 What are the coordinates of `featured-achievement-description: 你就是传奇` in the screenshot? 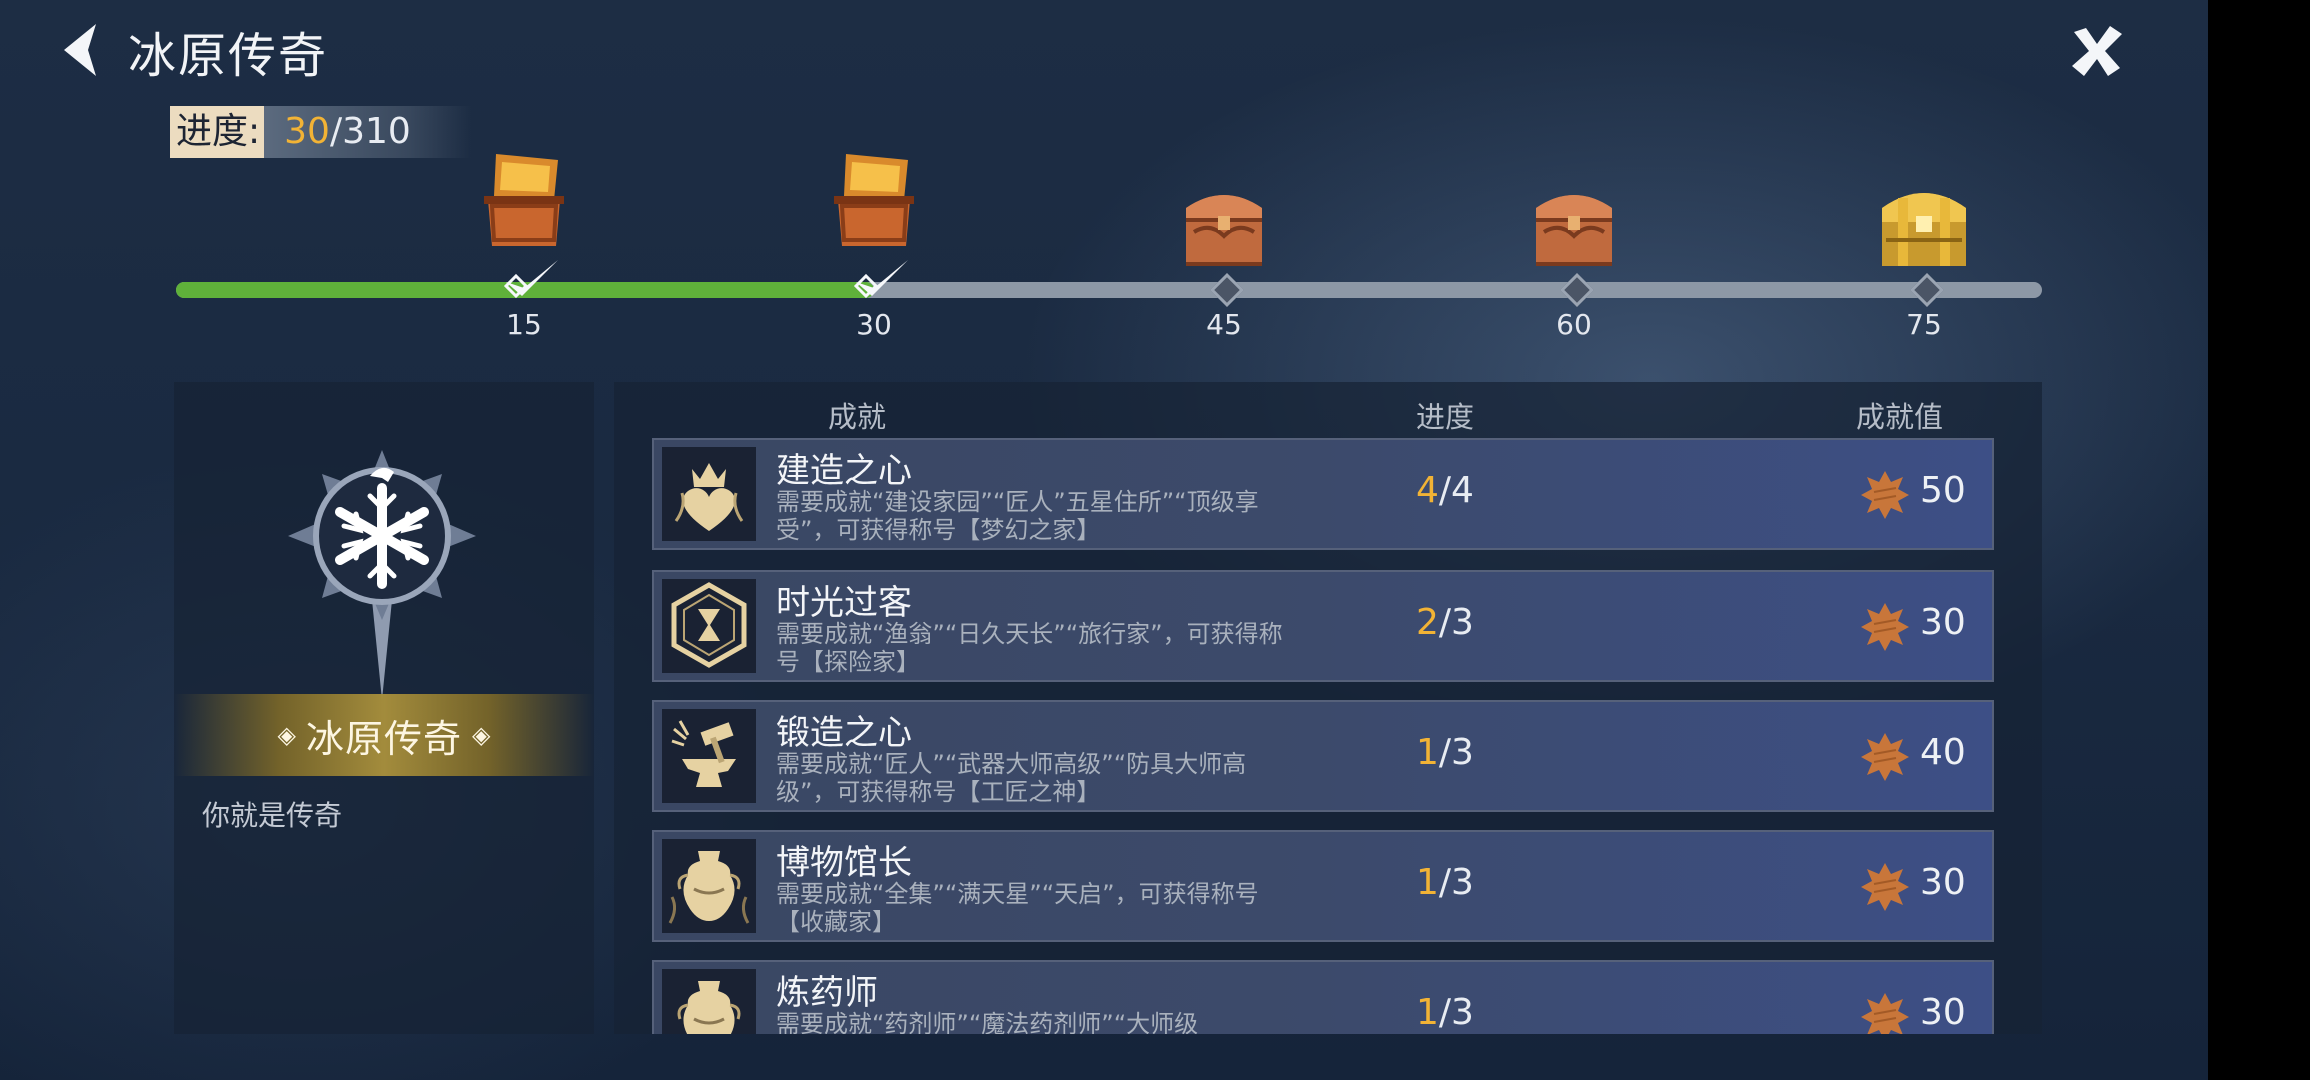 It's located at (272, 815).